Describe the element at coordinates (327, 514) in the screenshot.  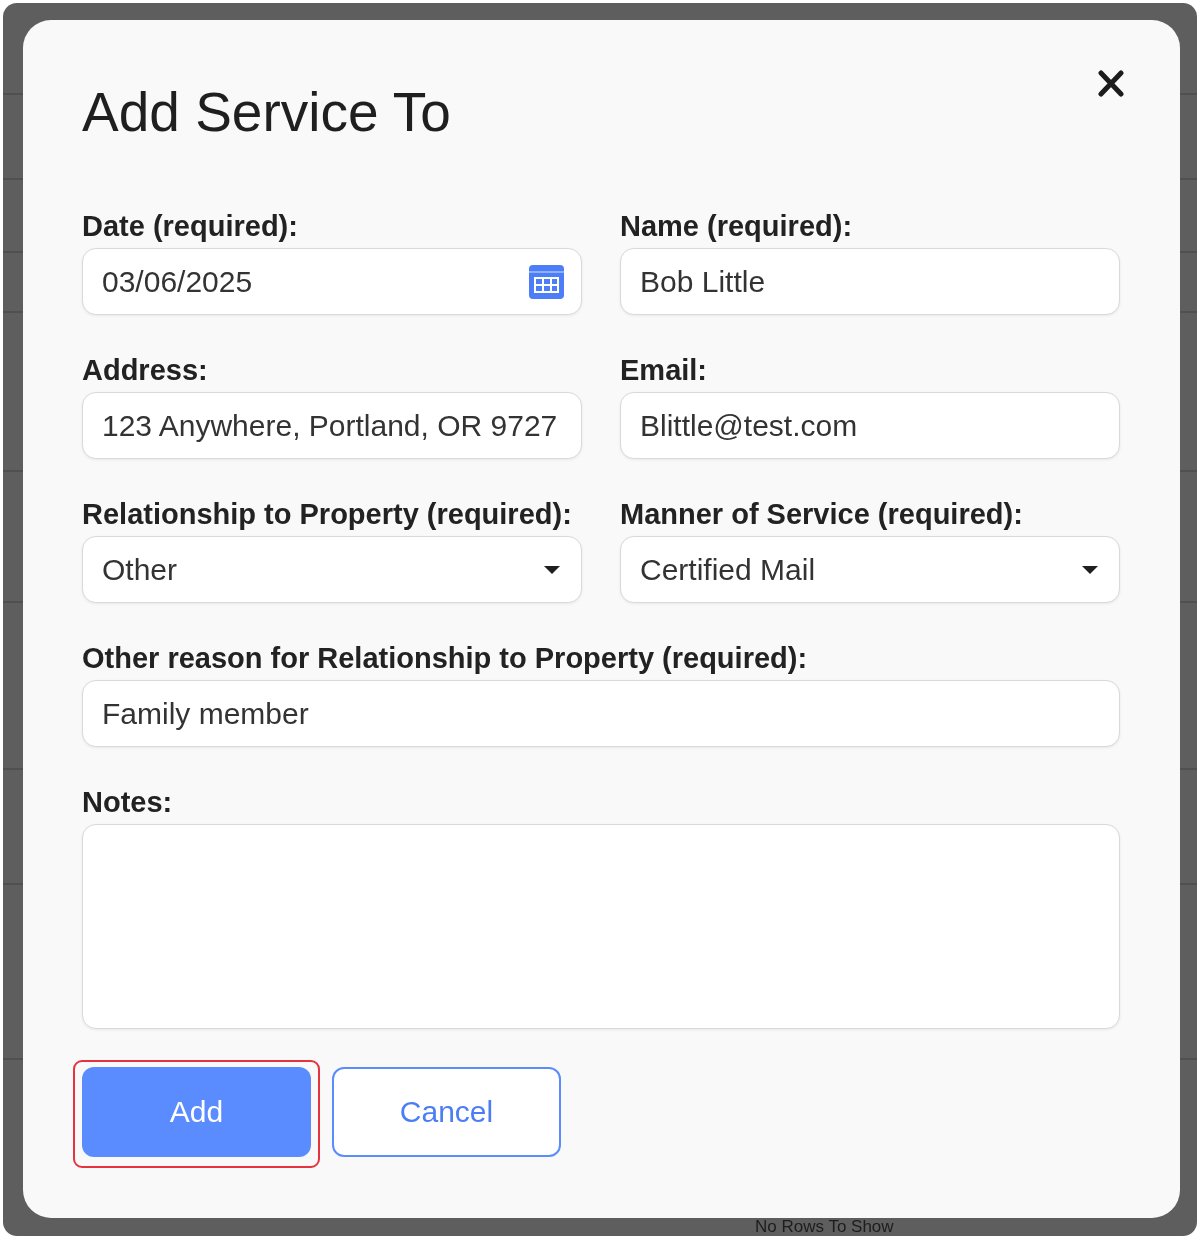
I see `field-label: Relationship to Property (required):` at that location.